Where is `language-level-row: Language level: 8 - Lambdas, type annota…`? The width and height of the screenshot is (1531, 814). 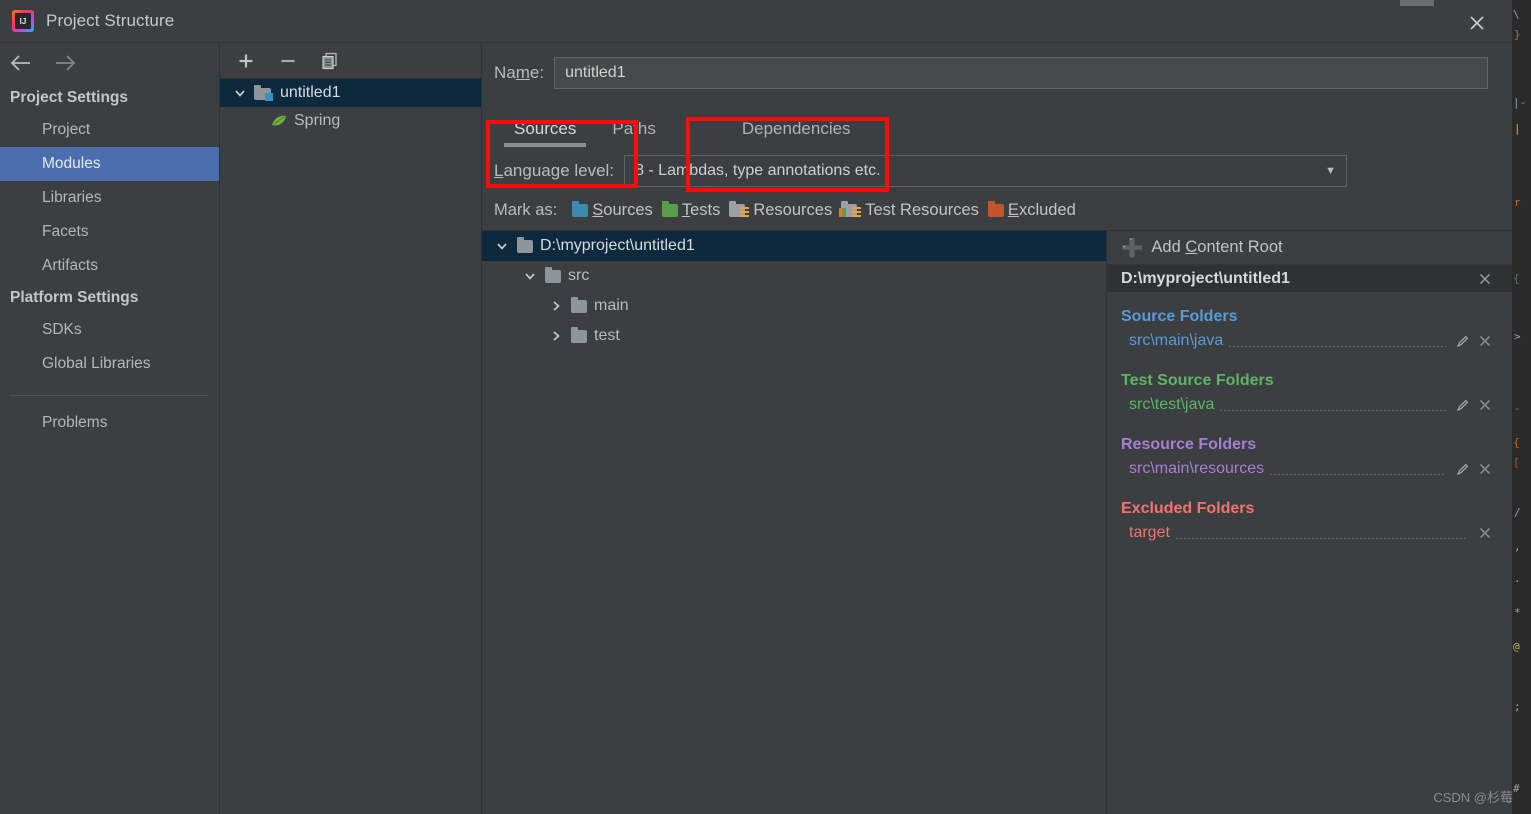 language-level-row: Language level: 8 - Lambdas, type annota… is located at coordinates (997, 168).